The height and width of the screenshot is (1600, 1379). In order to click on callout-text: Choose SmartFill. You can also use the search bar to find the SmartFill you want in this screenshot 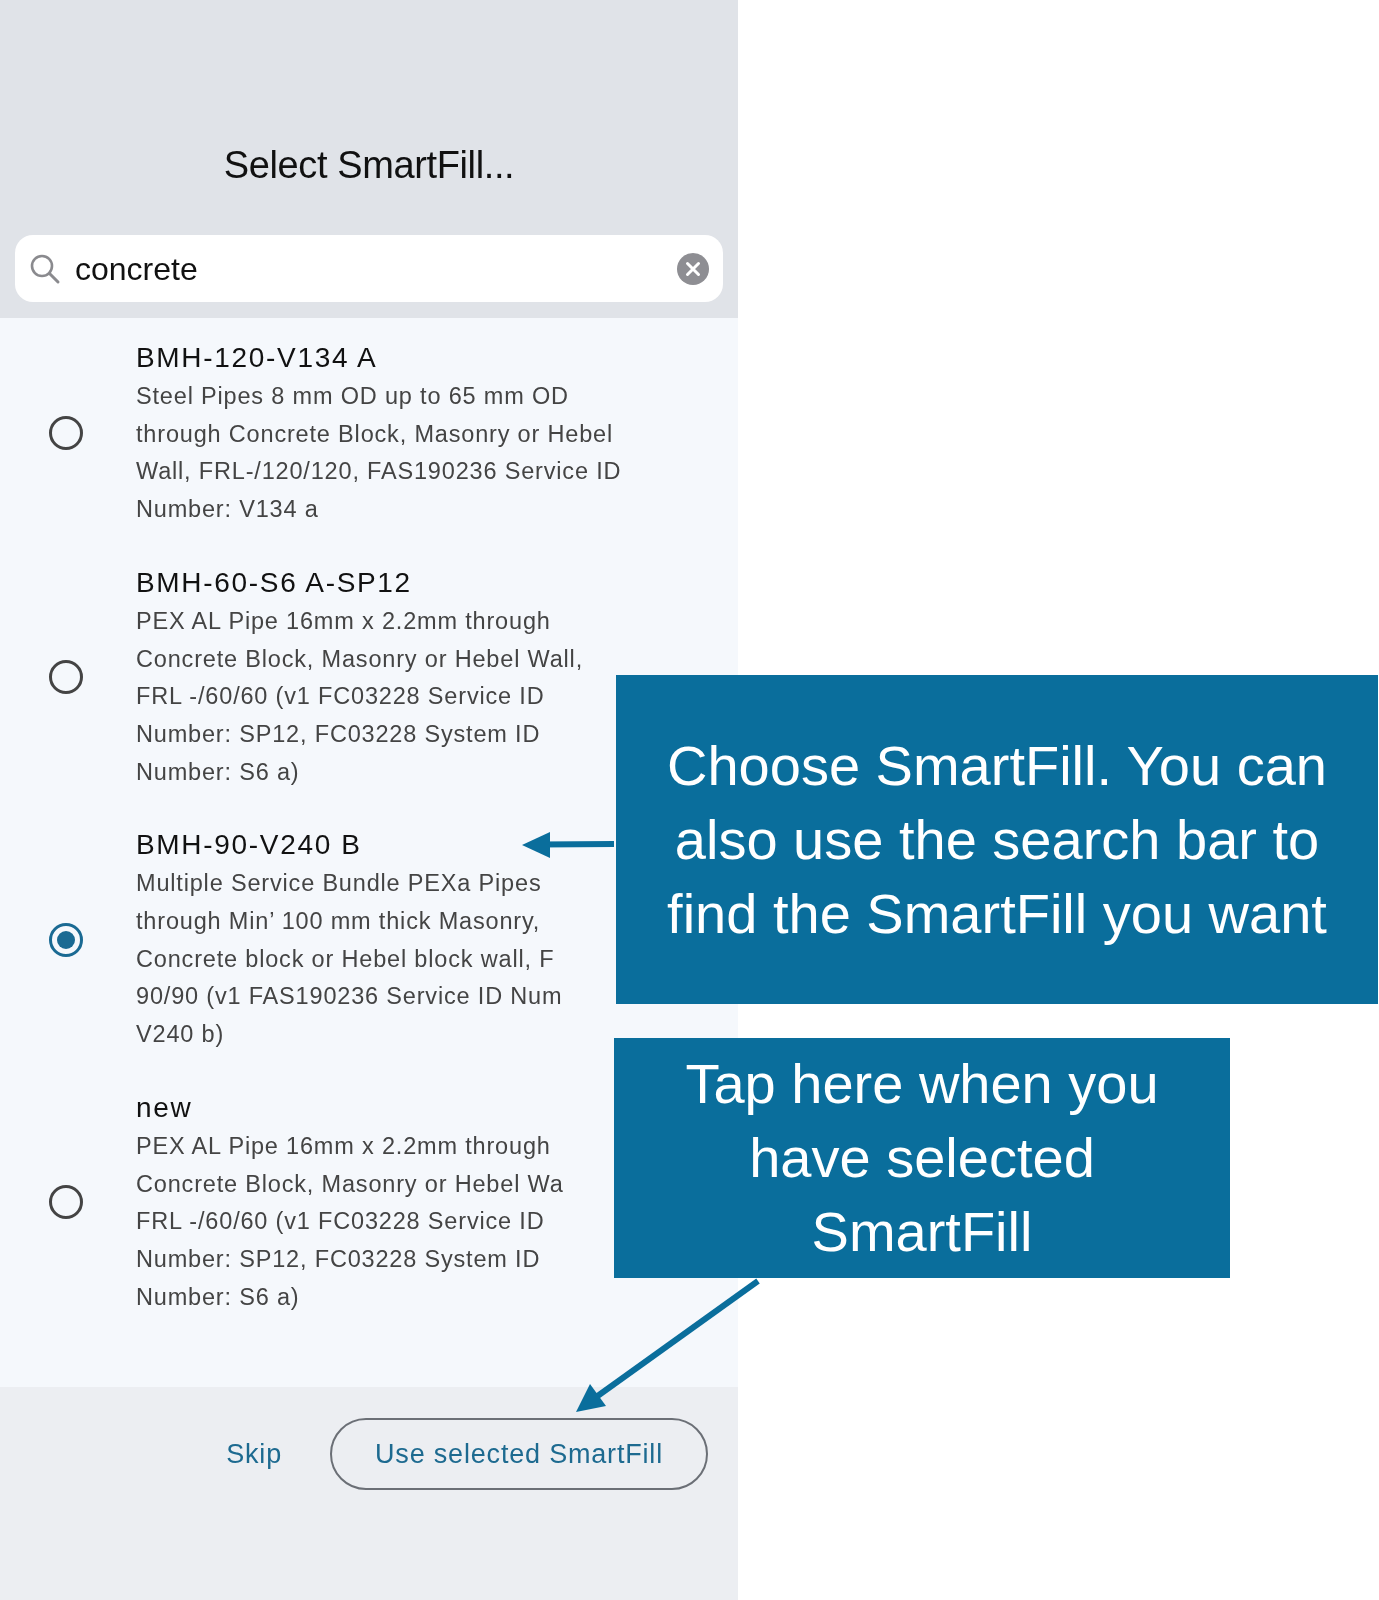, I will do `click(997, 839)`.